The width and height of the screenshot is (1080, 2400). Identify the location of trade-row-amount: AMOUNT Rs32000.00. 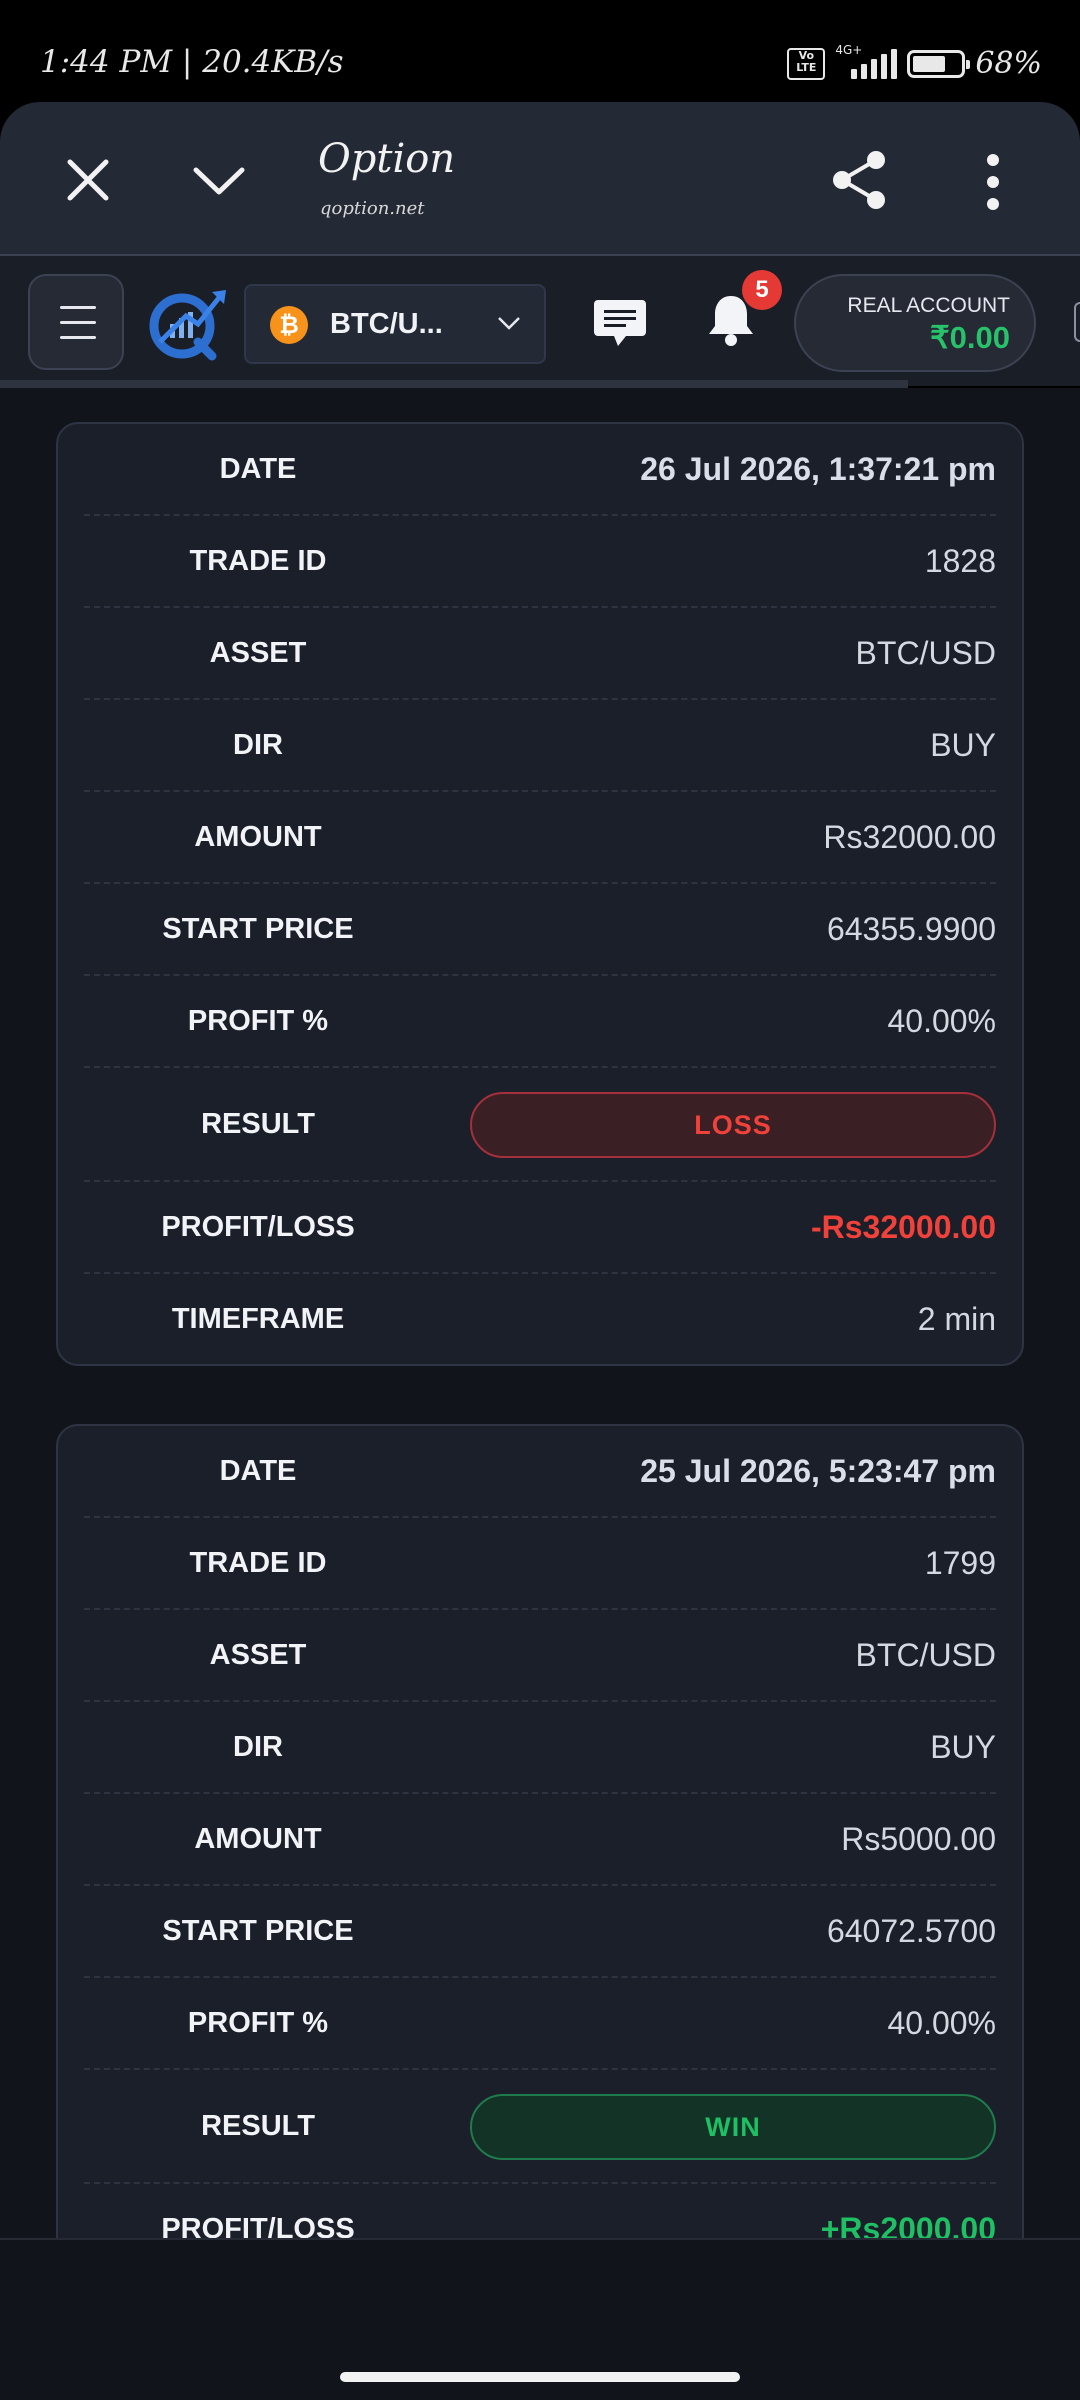
(540, 838).